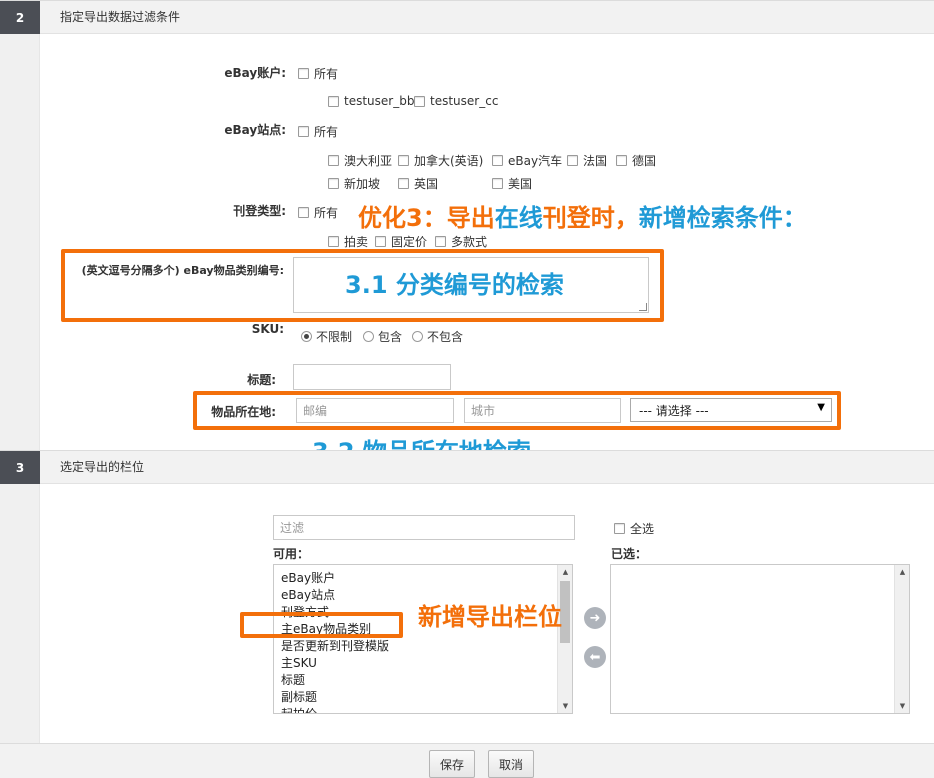 The image size is (934, 778). I want to click on site-option-us: 美国, so click(512, 183).